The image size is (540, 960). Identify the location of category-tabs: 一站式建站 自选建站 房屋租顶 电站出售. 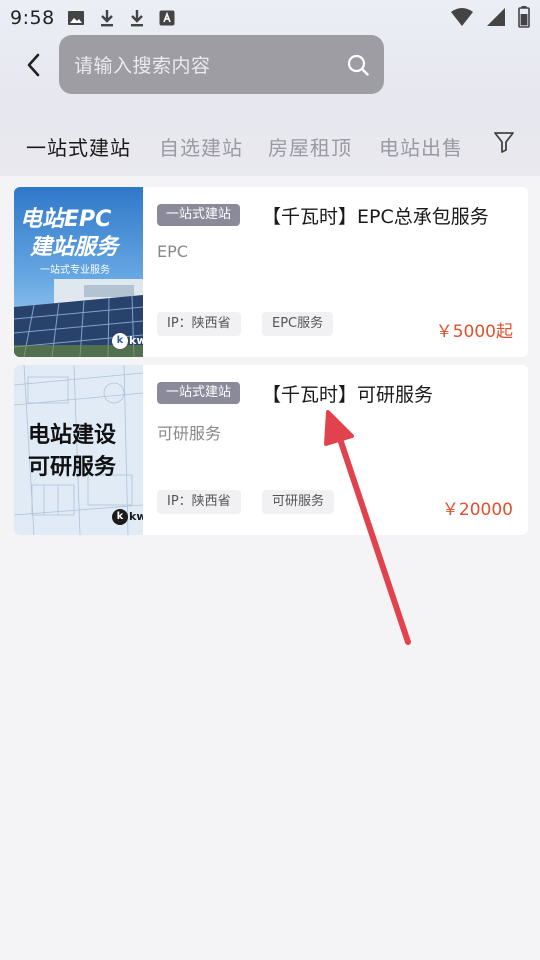
(270, 146).